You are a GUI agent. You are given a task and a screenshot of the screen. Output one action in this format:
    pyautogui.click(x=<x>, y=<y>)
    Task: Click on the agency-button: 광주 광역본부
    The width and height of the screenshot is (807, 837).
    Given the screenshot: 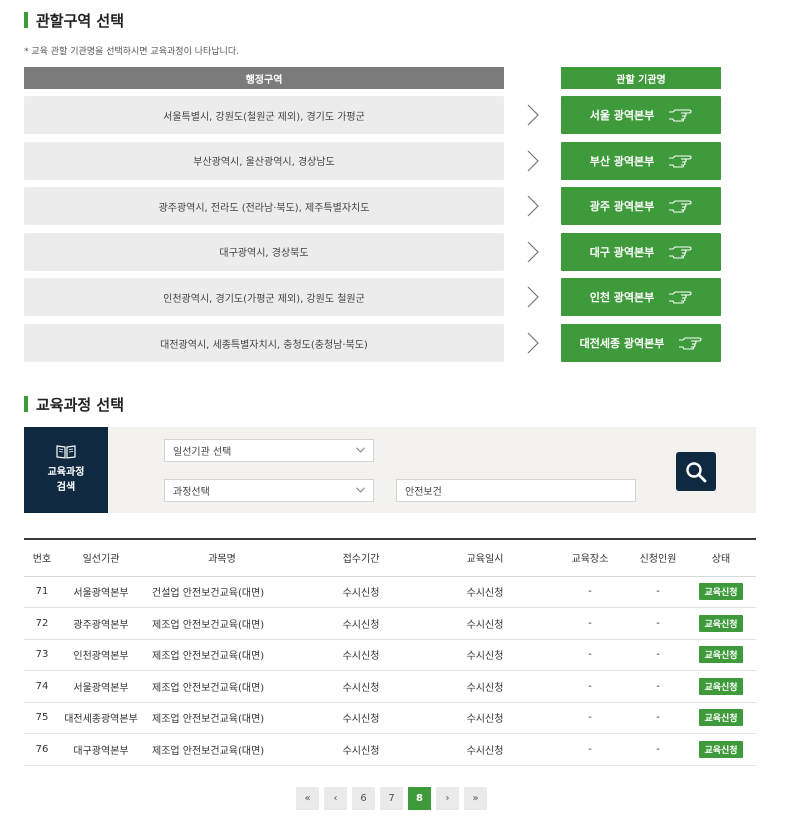 What is the action you would take?
    pyautogui.click(x=641, y=206)
    